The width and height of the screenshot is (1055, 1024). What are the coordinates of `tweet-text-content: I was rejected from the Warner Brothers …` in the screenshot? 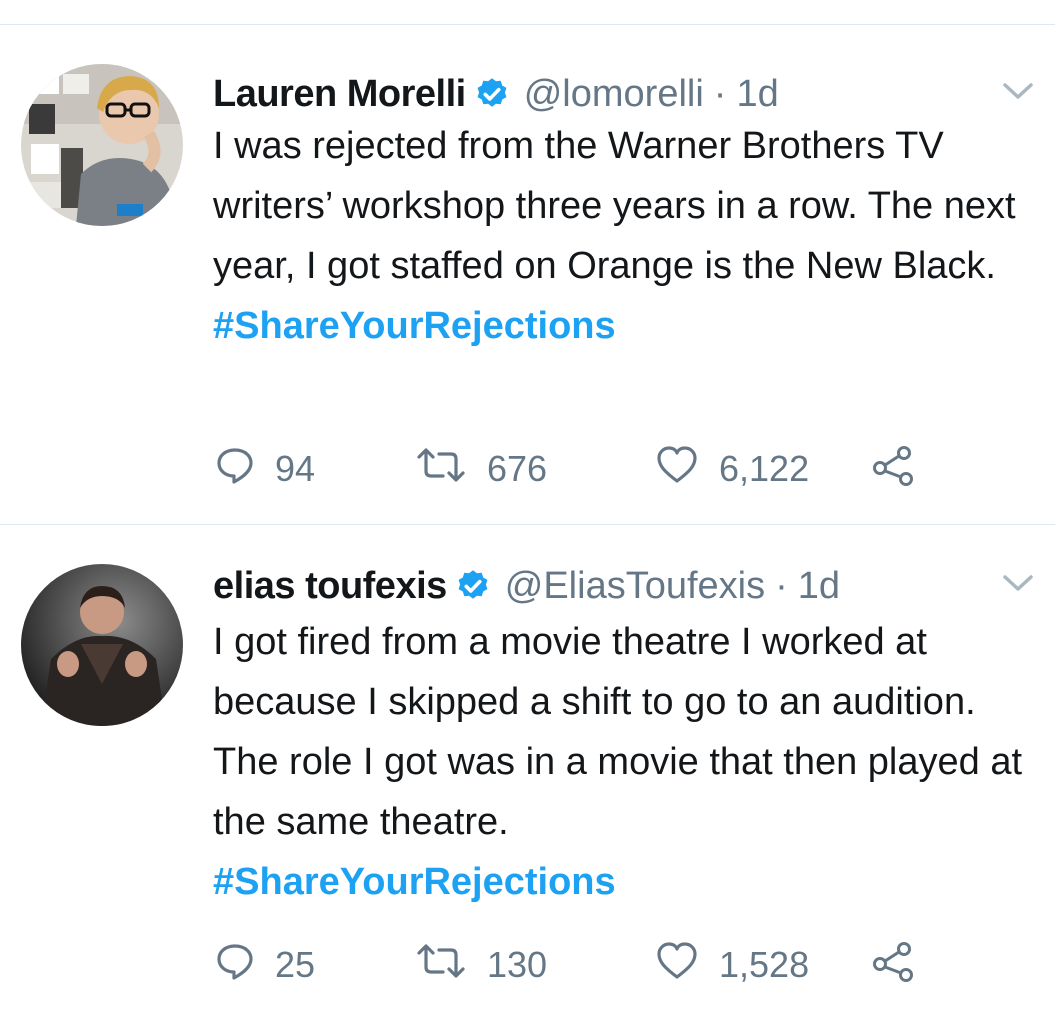 It's located at (614, 206).